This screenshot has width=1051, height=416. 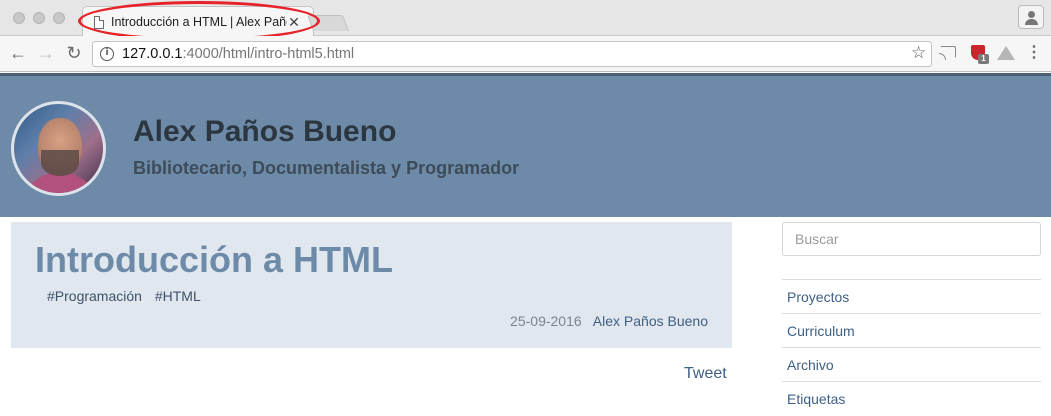 What do you see at coordinates (911, 364) in the screenshot?
I see `sidebar-item-archivo: Archivo` at bounding box center [911, 364].